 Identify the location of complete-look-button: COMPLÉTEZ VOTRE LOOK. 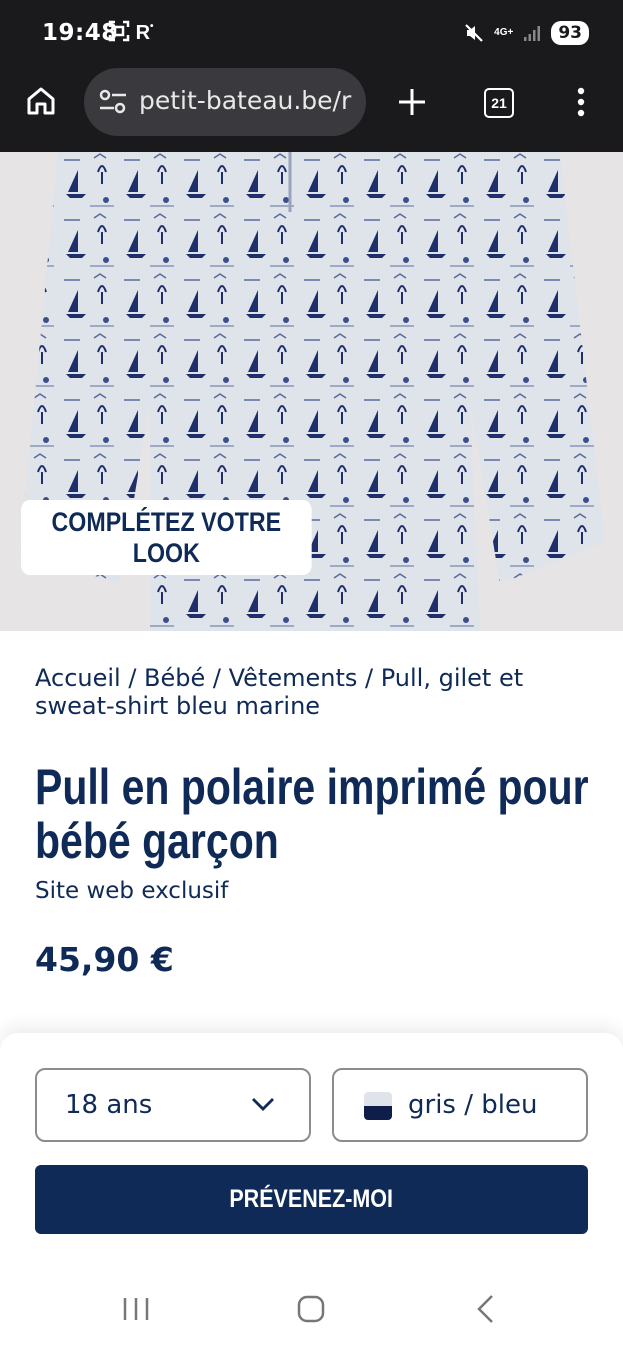
(166, 537).